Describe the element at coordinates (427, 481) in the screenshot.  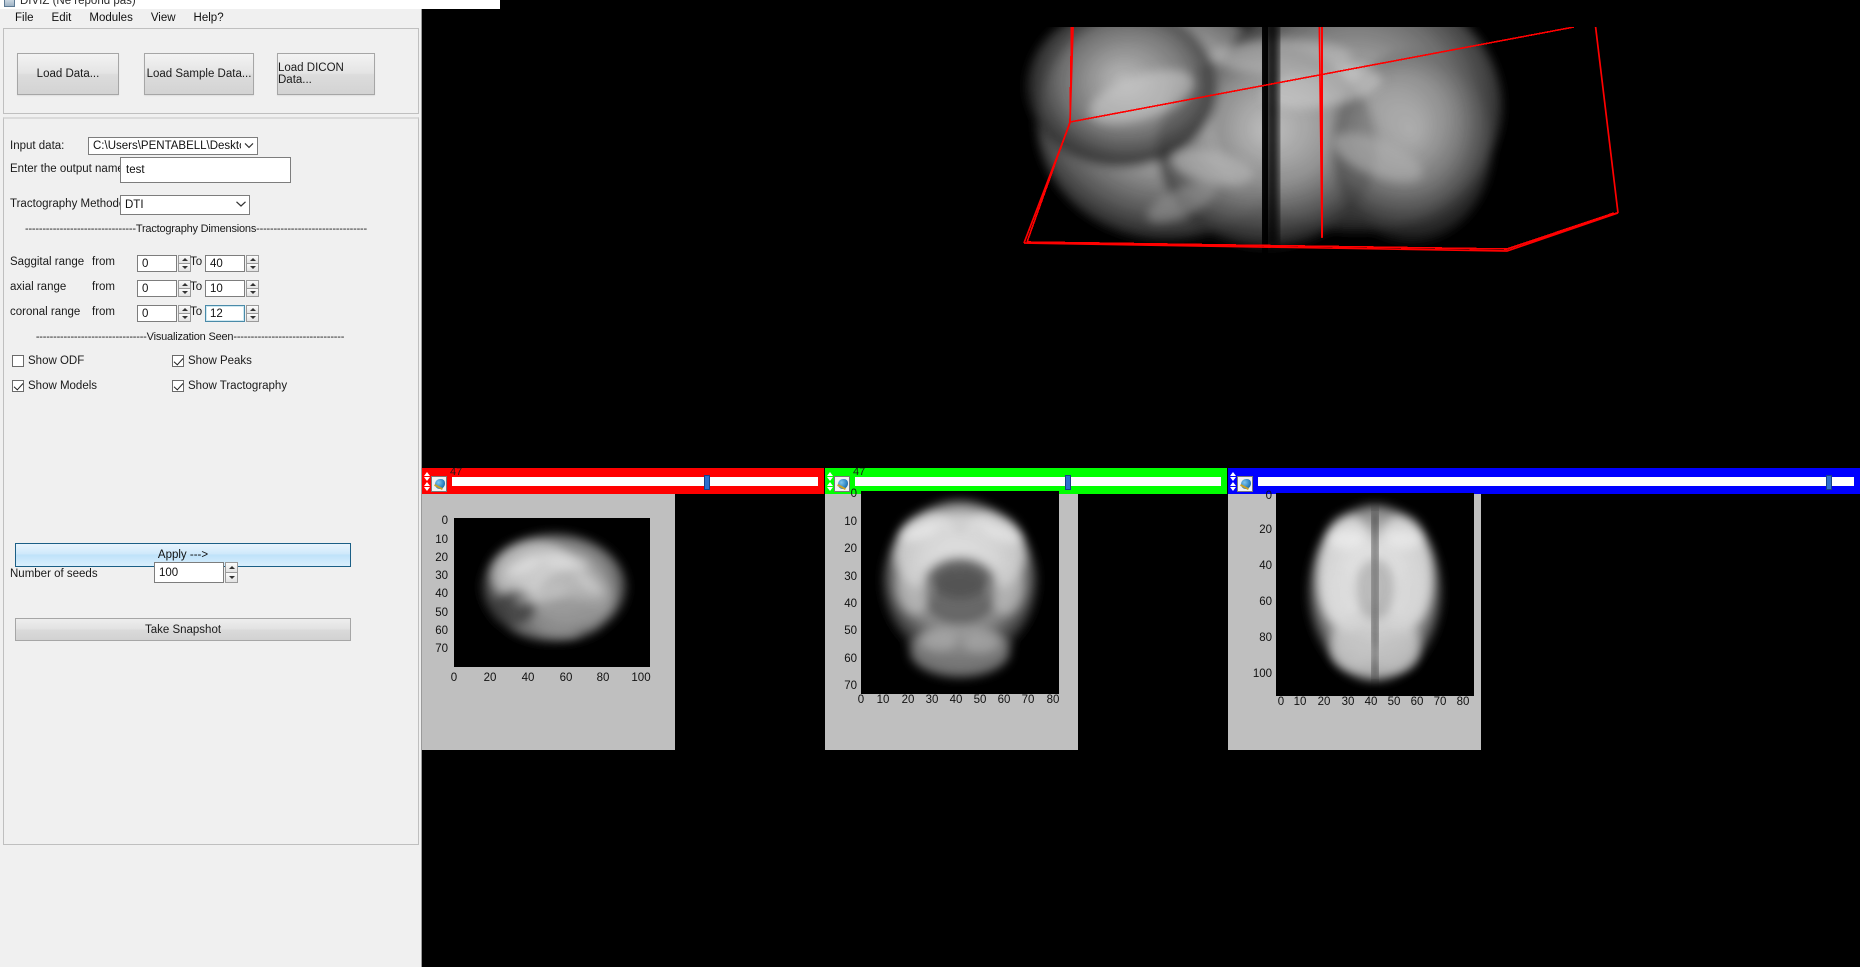
I see `slider-stepper-arrows-icon` at that location.